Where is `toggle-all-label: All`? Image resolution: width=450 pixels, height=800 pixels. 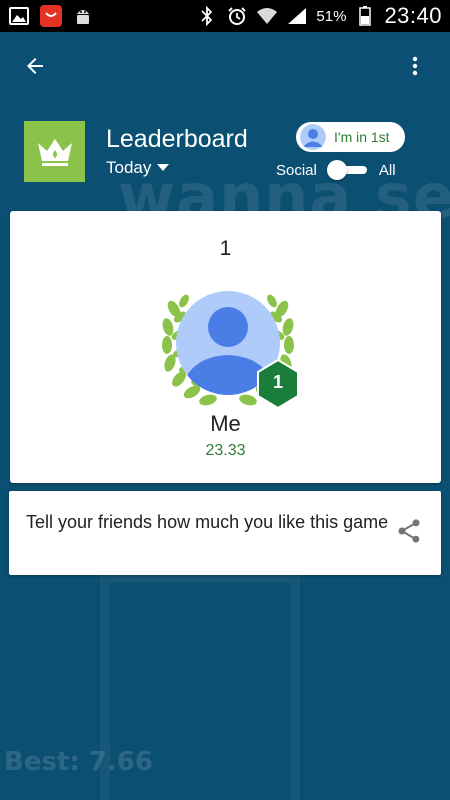
toggle-all-label: All is located at coordinates (387, 170).